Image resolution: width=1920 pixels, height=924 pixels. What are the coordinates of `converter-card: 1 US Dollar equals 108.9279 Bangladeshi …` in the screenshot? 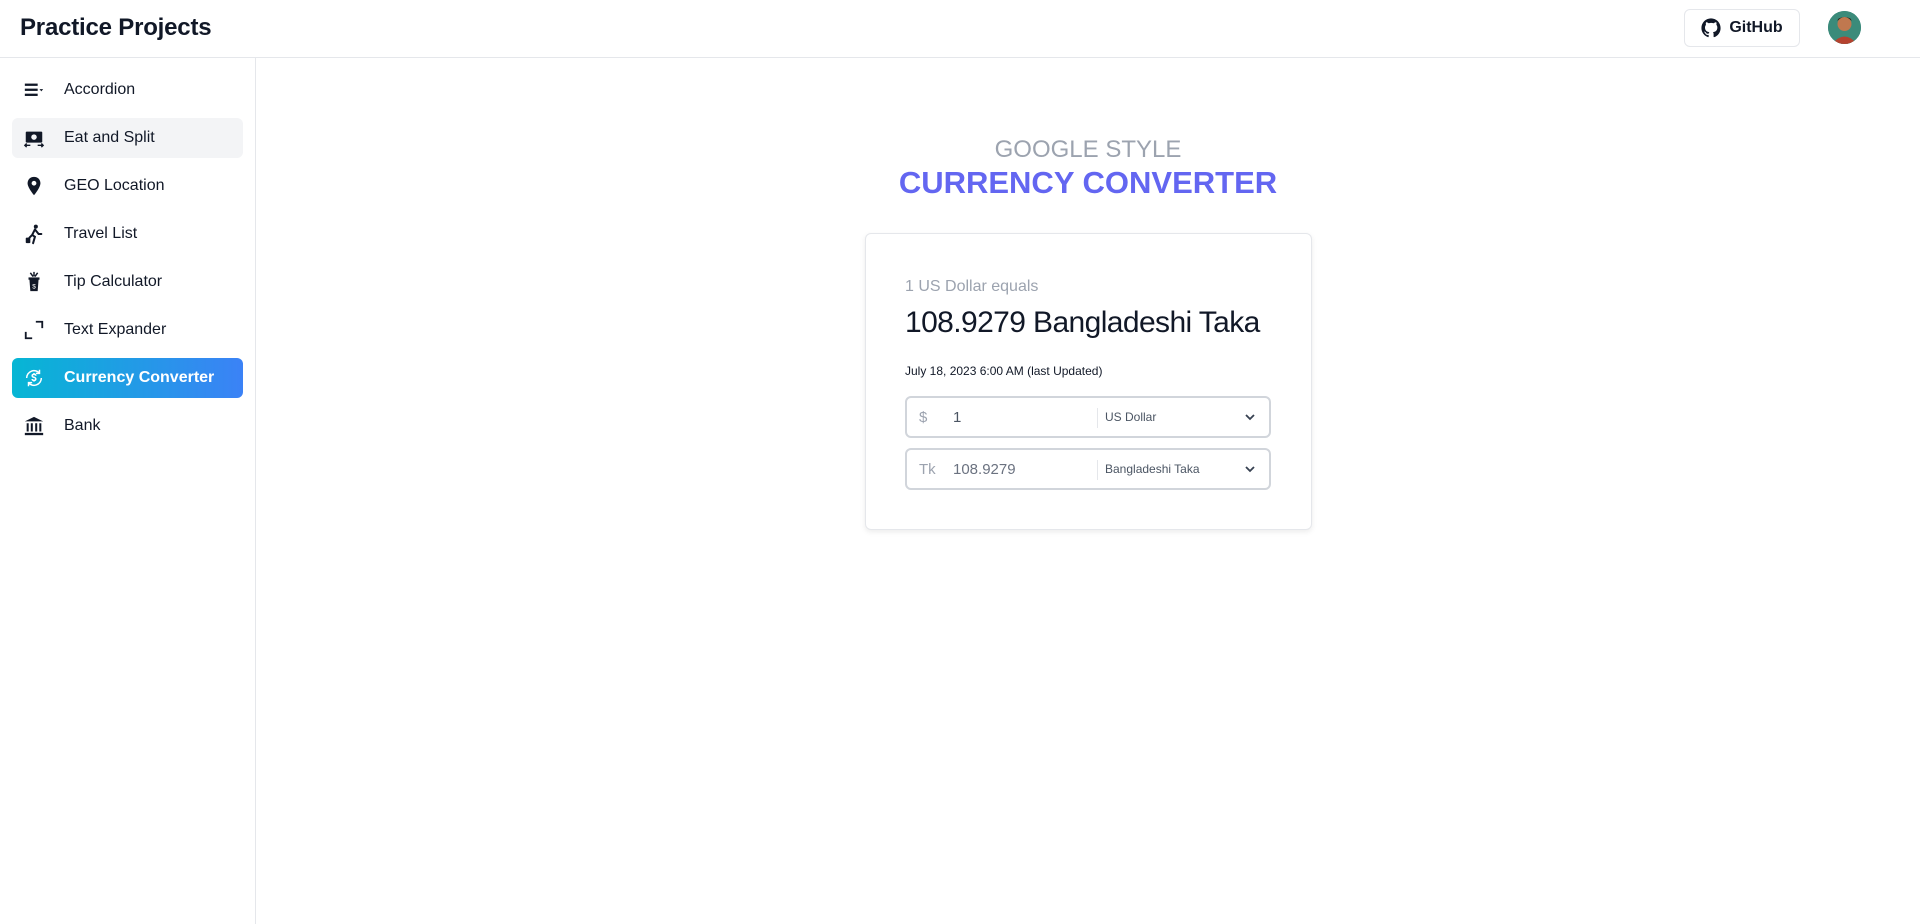 It's located at (1088, 381).